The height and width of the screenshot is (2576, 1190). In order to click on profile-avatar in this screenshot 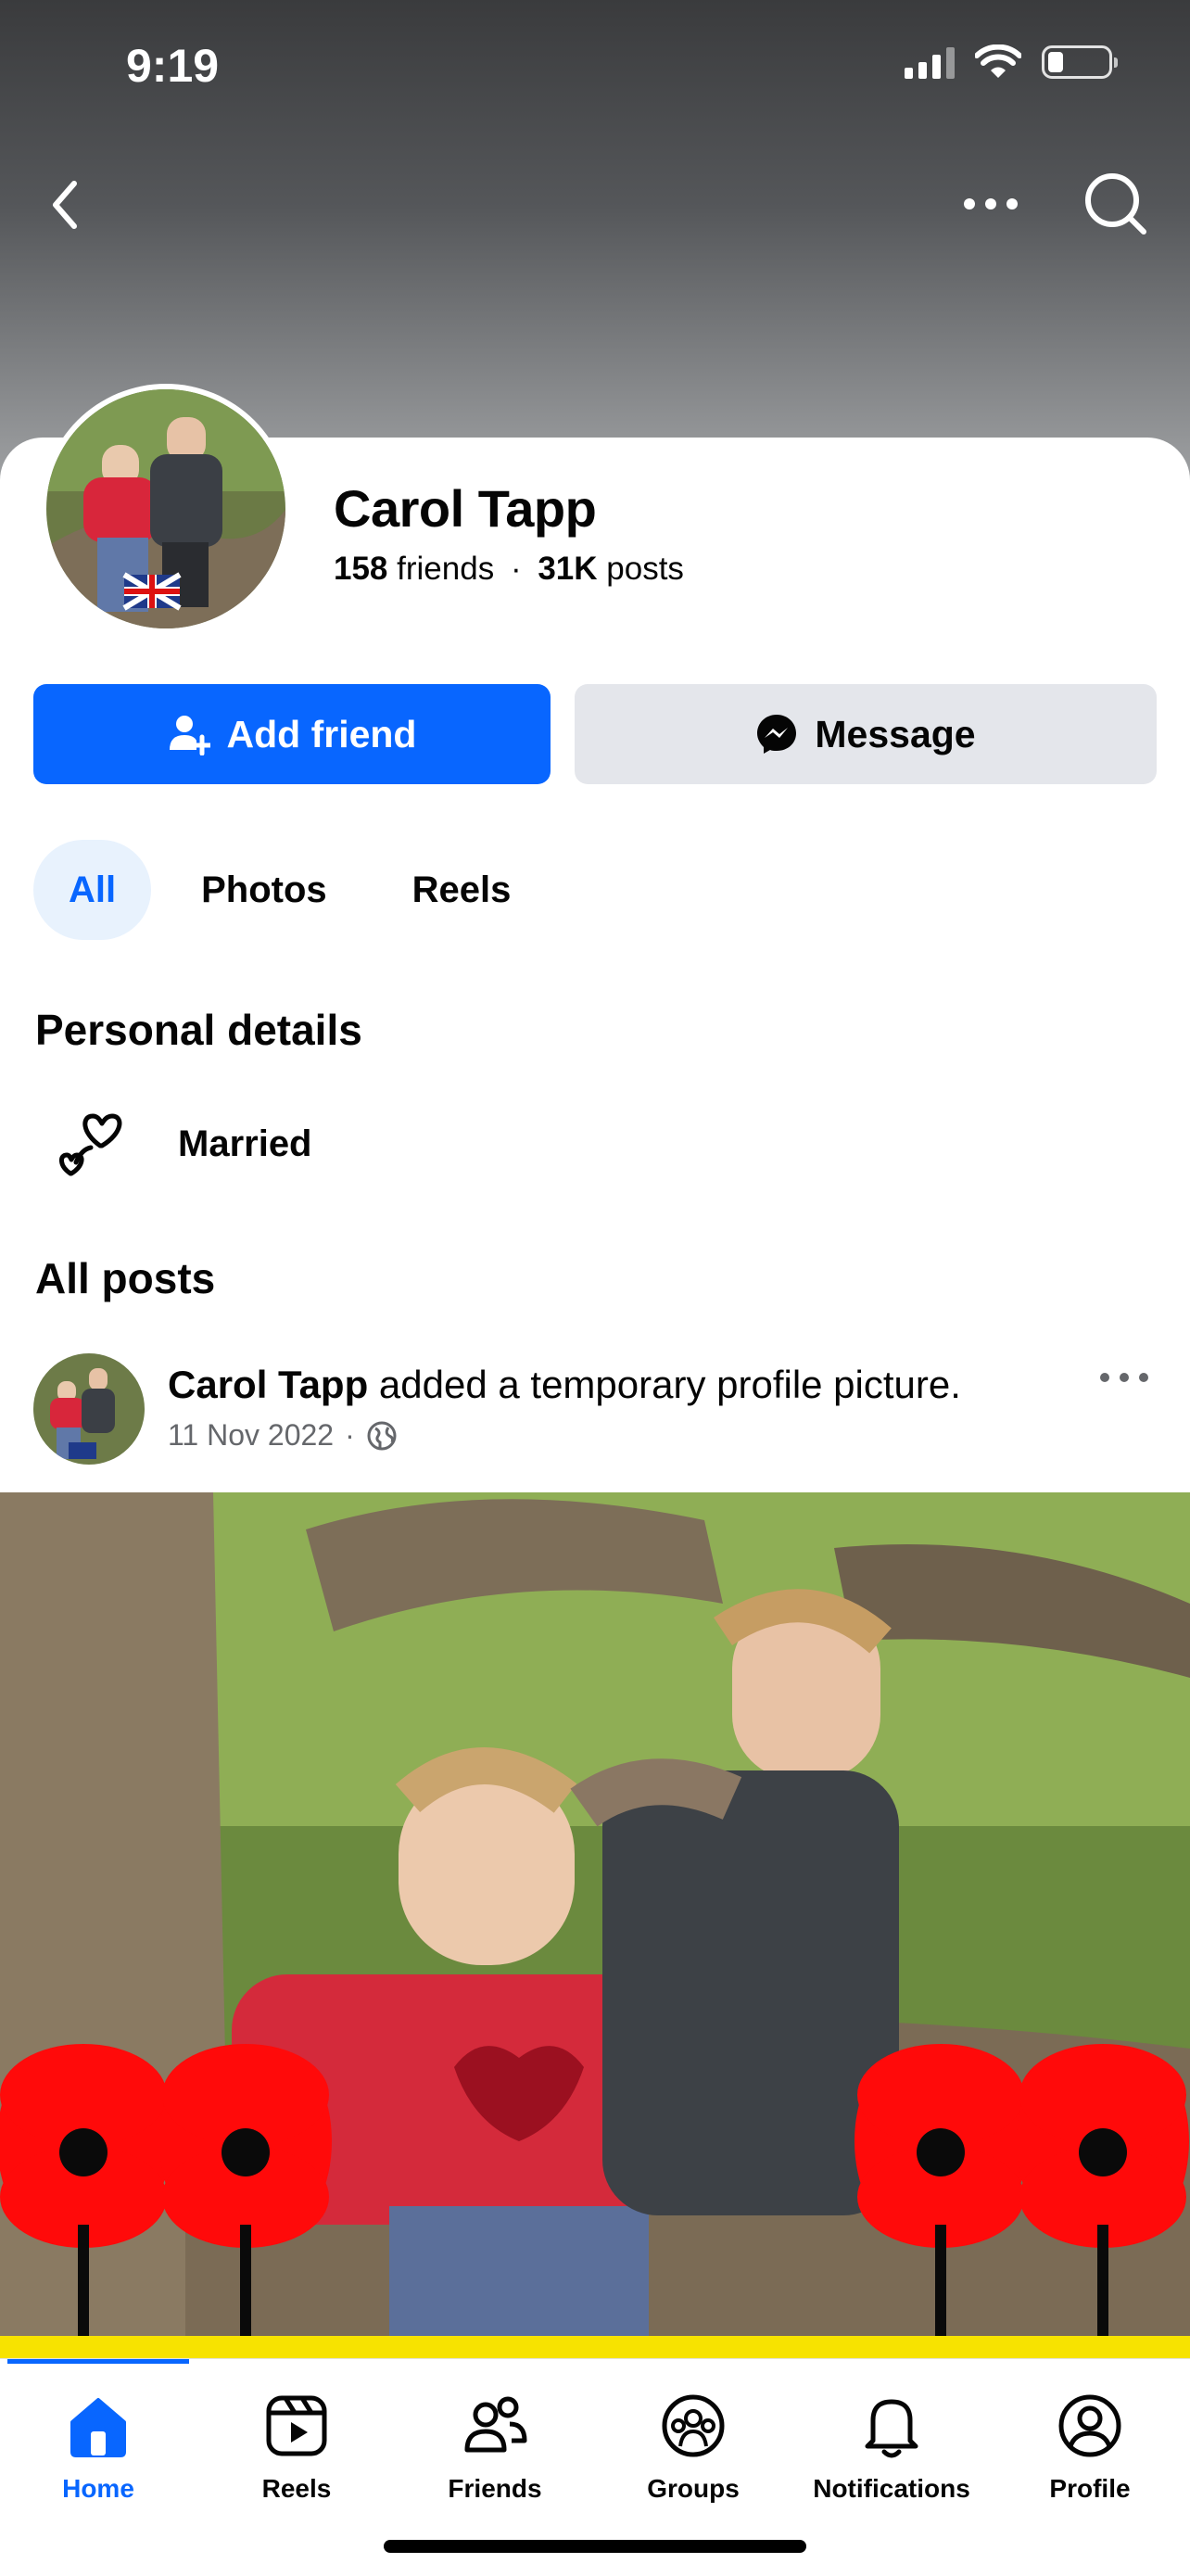, I will do `click(165, 509)`.